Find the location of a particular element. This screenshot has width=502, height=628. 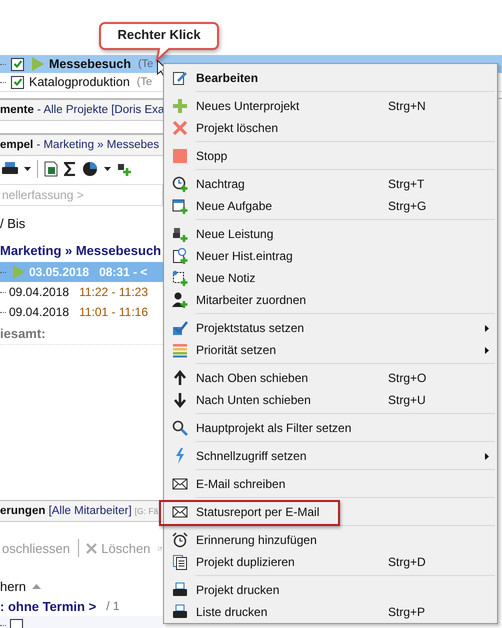

shortcut-label: Strg+N is located at coordinates (407, 106).